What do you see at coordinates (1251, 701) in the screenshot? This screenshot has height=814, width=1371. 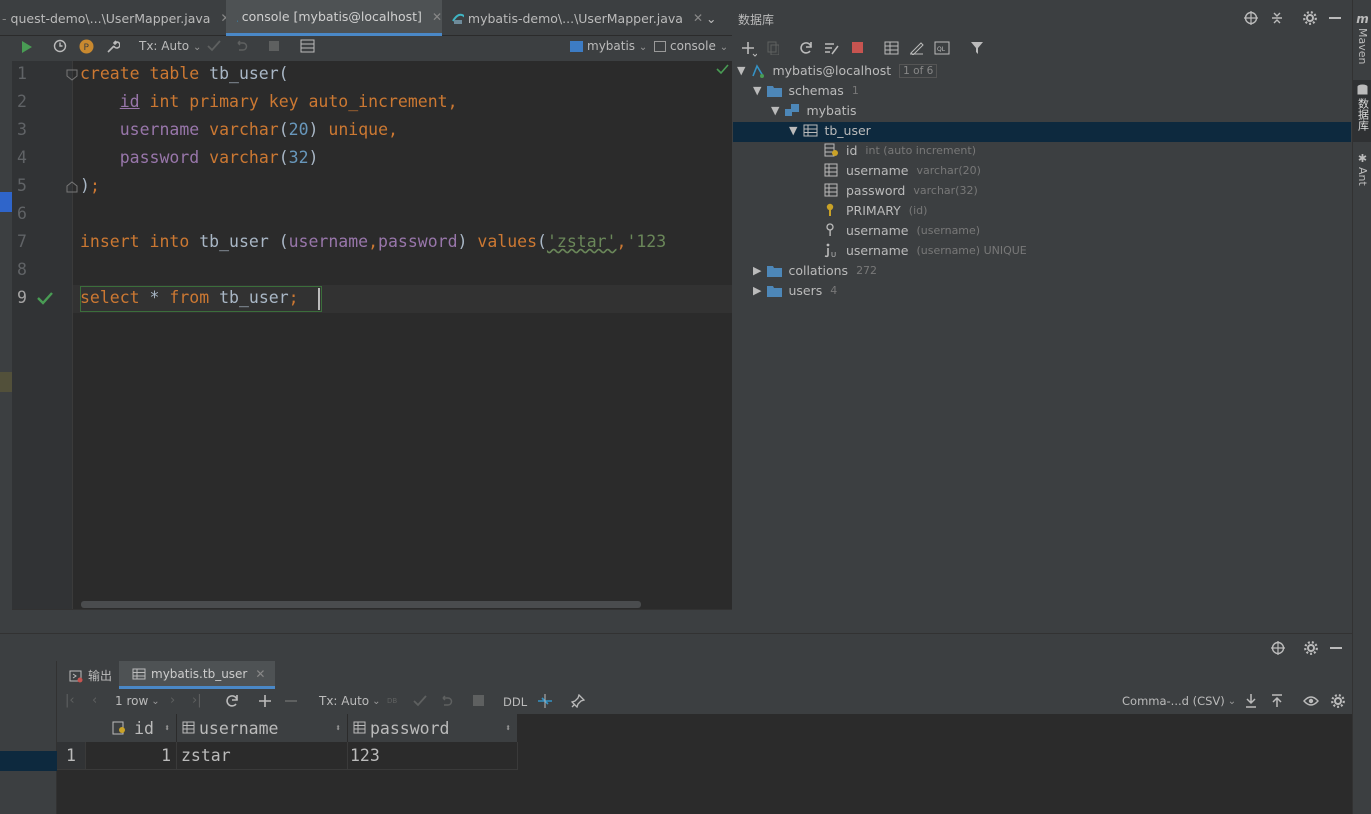 I see `download-icon` at bounding box center [1251, 701].